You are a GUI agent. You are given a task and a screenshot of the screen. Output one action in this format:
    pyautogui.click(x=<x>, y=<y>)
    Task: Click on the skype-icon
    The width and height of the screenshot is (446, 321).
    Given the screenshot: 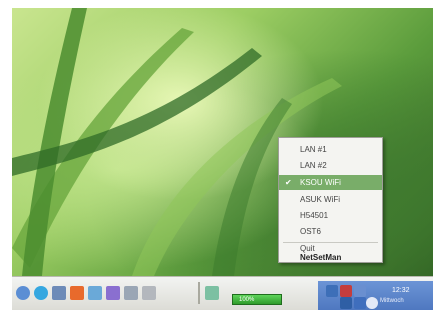 What is the action you would take?
    pyautogui.click(x=41, y=293)
    